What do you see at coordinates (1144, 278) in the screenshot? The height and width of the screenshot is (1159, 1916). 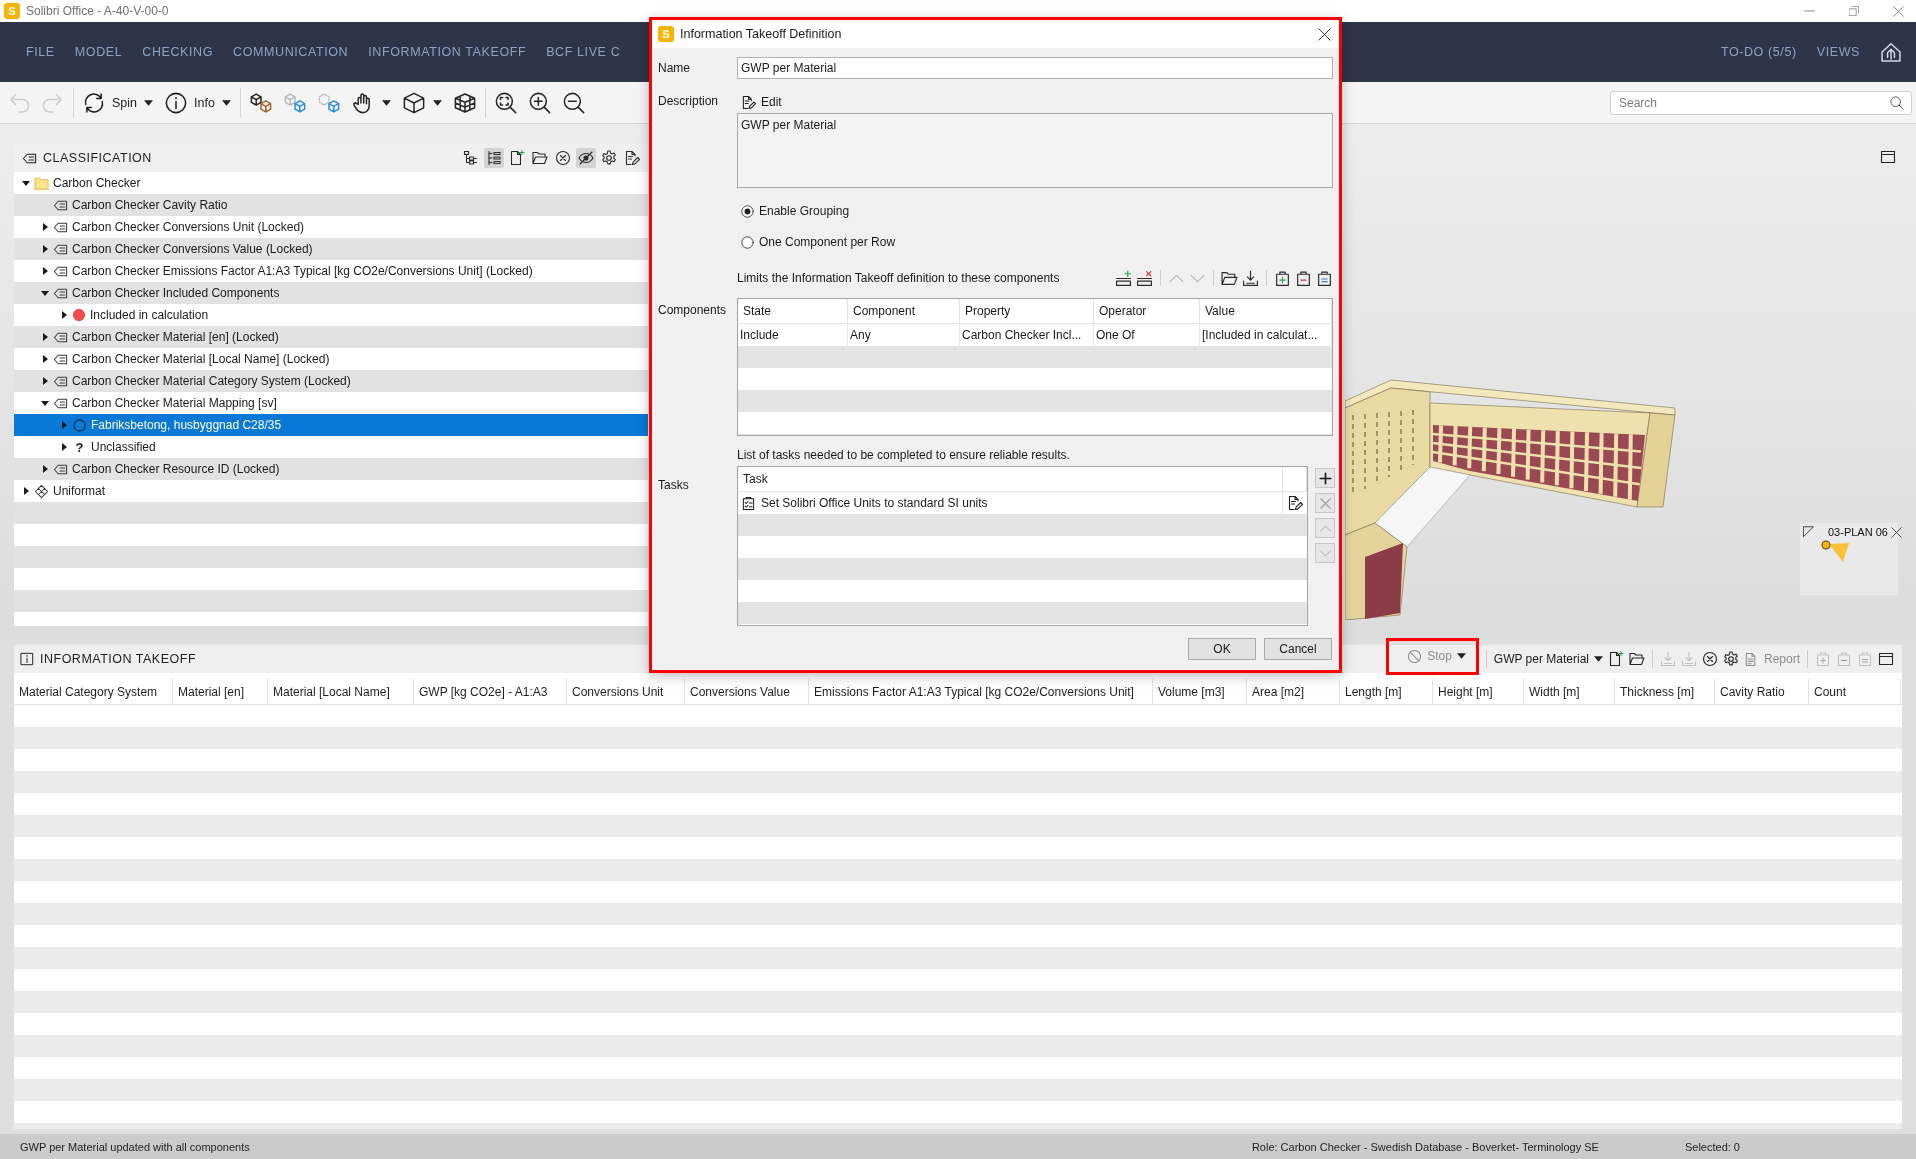 I see `remove-row-icon` at bounding box center [1144, 278].